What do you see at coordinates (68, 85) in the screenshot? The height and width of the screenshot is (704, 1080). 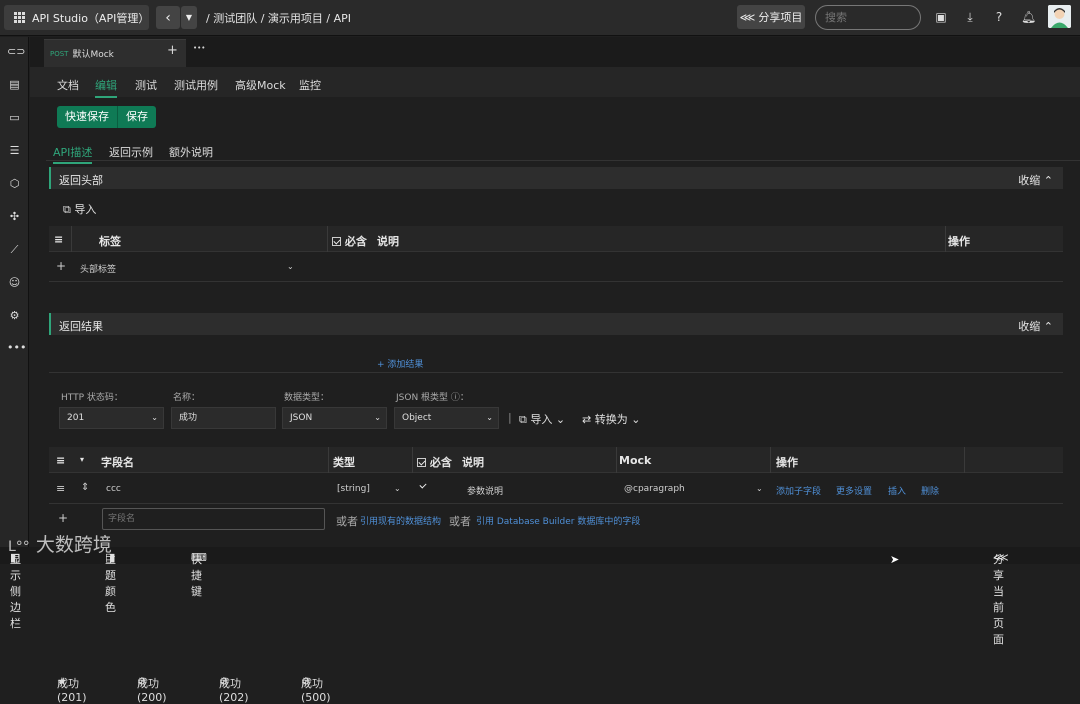 I see `tab-doc: 文档` at bounding box center [68, 85].